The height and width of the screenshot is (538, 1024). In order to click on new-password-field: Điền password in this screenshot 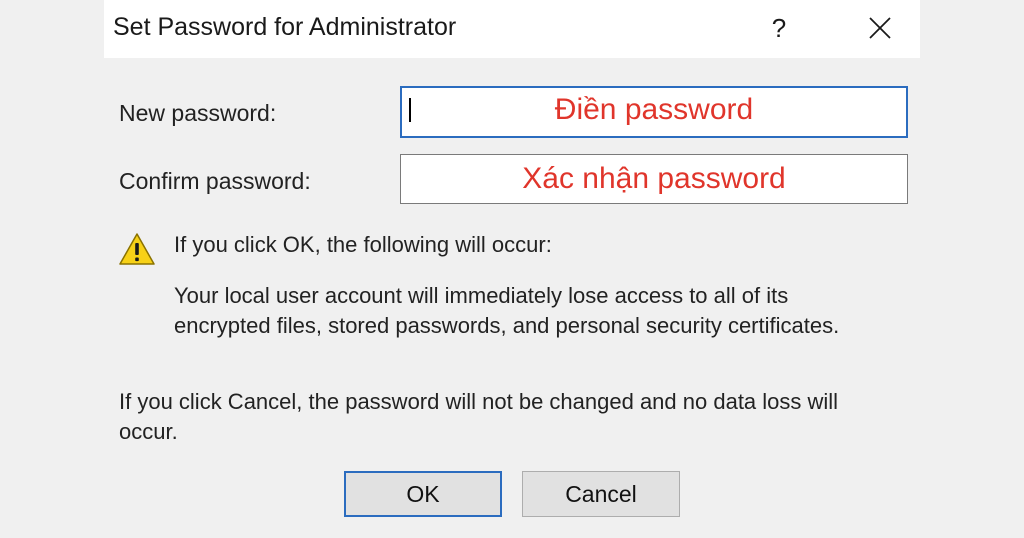, I will do `click(654, 112)`.